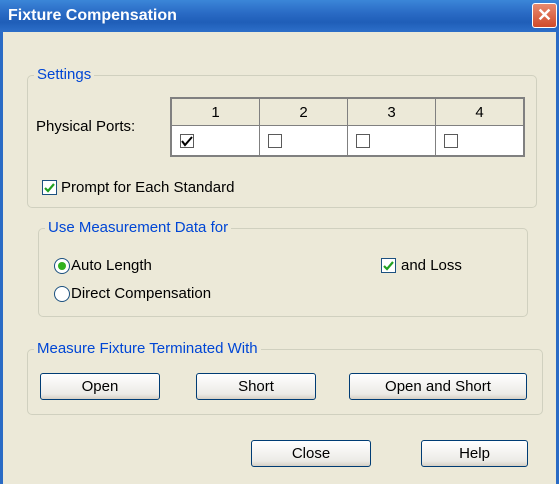  I want to click on short-button: Short, so click(256, 386).